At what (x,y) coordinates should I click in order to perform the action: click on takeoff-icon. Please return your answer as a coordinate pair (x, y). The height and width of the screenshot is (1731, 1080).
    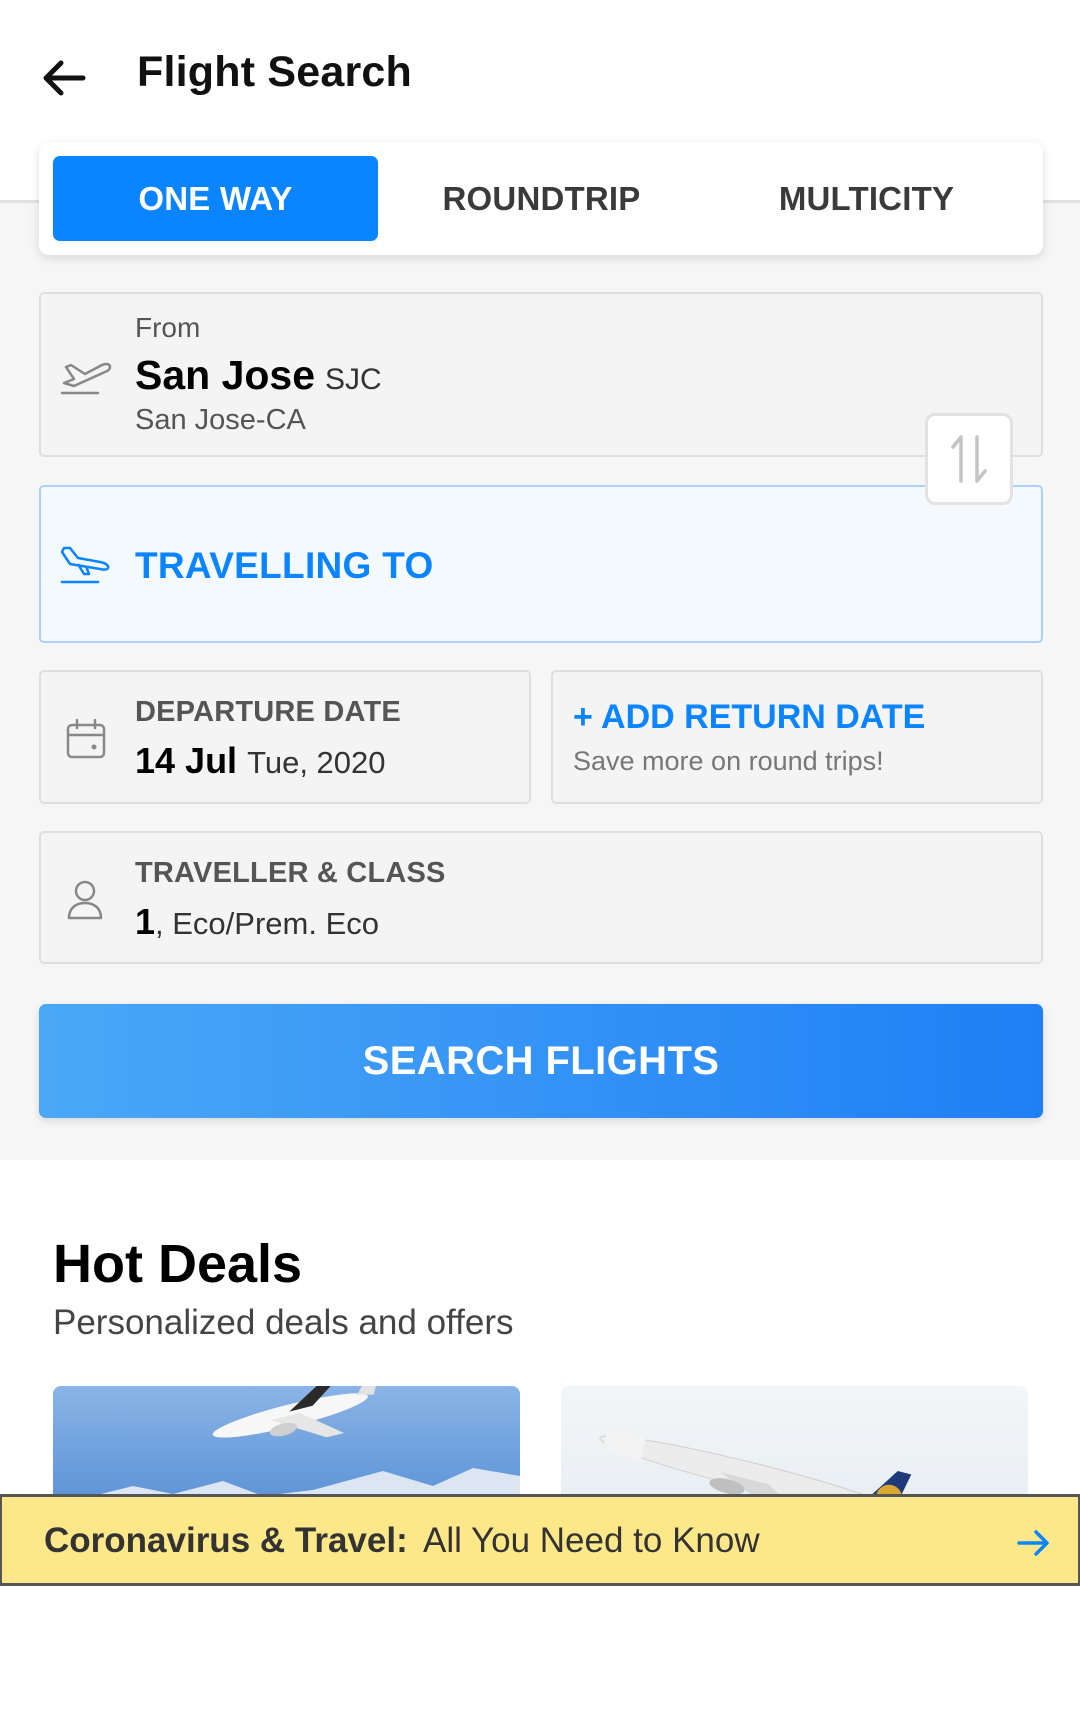
    Looking at the image, I should click on (86, 375).